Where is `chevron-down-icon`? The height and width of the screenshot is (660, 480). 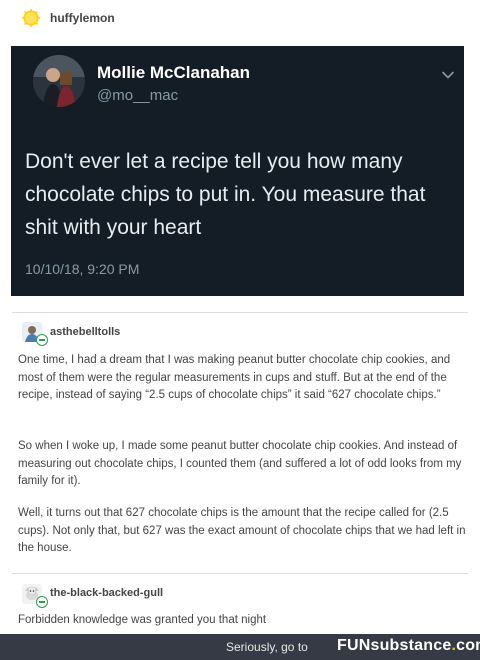
chevron-down-icon is located at coordinates (448, 75).